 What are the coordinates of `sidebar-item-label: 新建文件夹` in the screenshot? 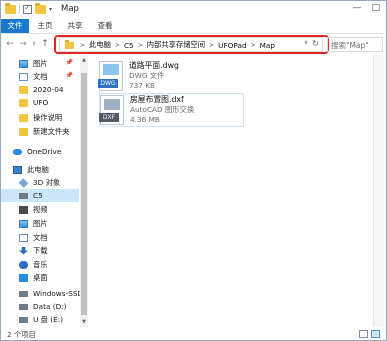 It's located at (51, 131).